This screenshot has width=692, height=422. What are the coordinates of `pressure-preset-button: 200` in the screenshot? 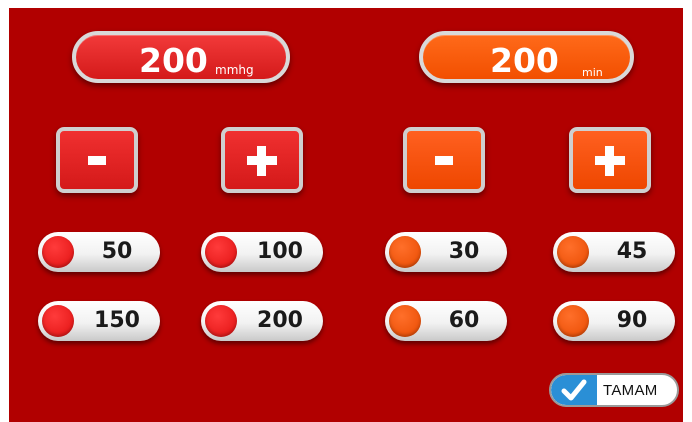 It's located at (262, 321).